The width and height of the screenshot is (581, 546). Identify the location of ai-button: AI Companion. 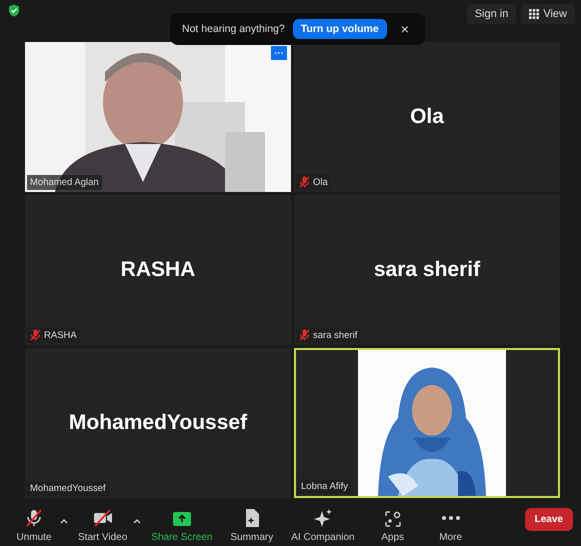
(323, 523).